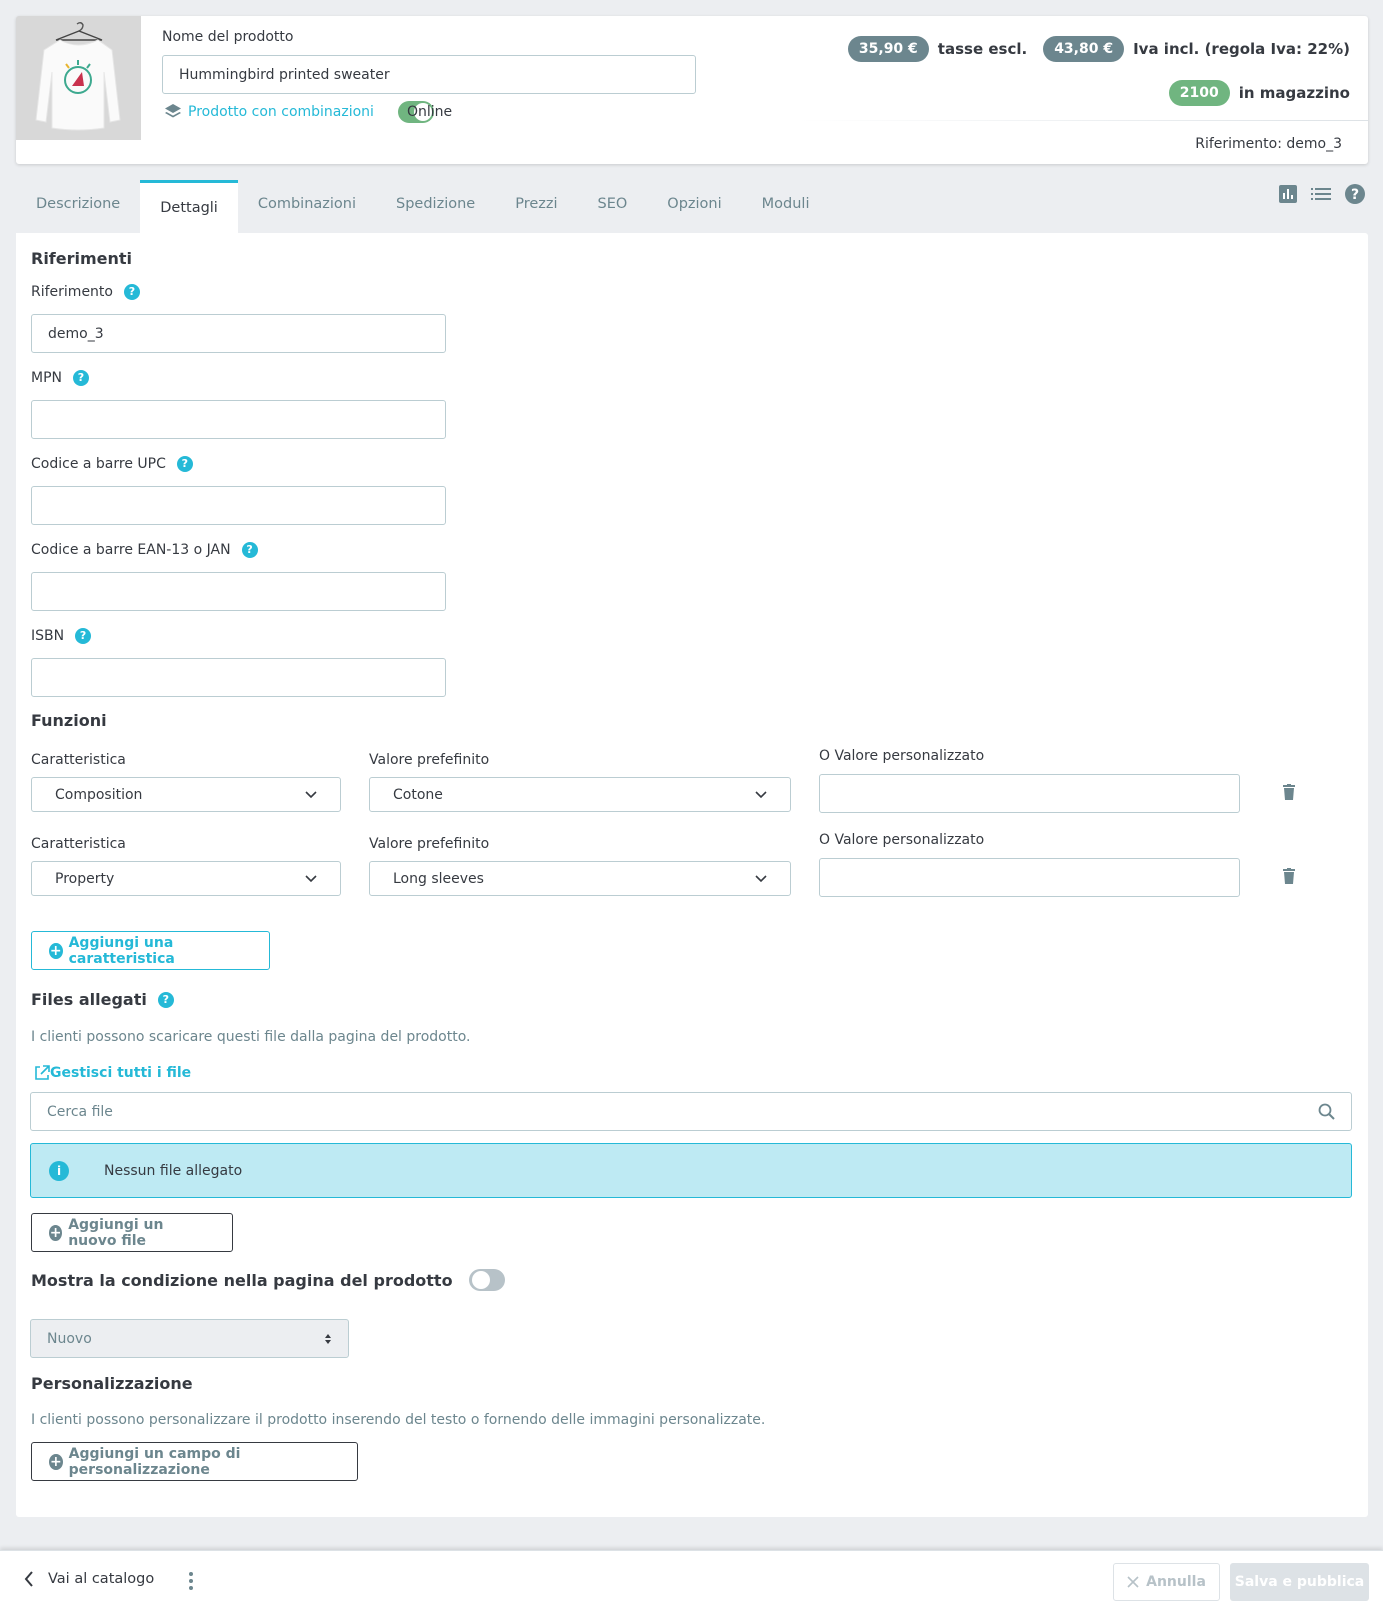 Image resolution: width=1383 pixels, height=1612 pixels. Describe the element at coordinates (580, 794) in the screenshot. I see `preset-value-select: Cotone` at that location.